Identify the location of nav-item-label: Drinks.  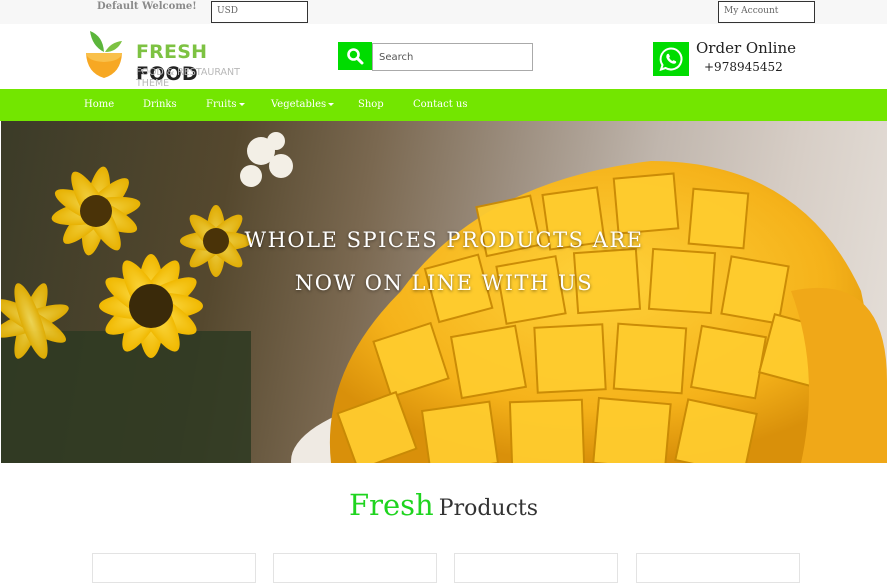
(160, 104).